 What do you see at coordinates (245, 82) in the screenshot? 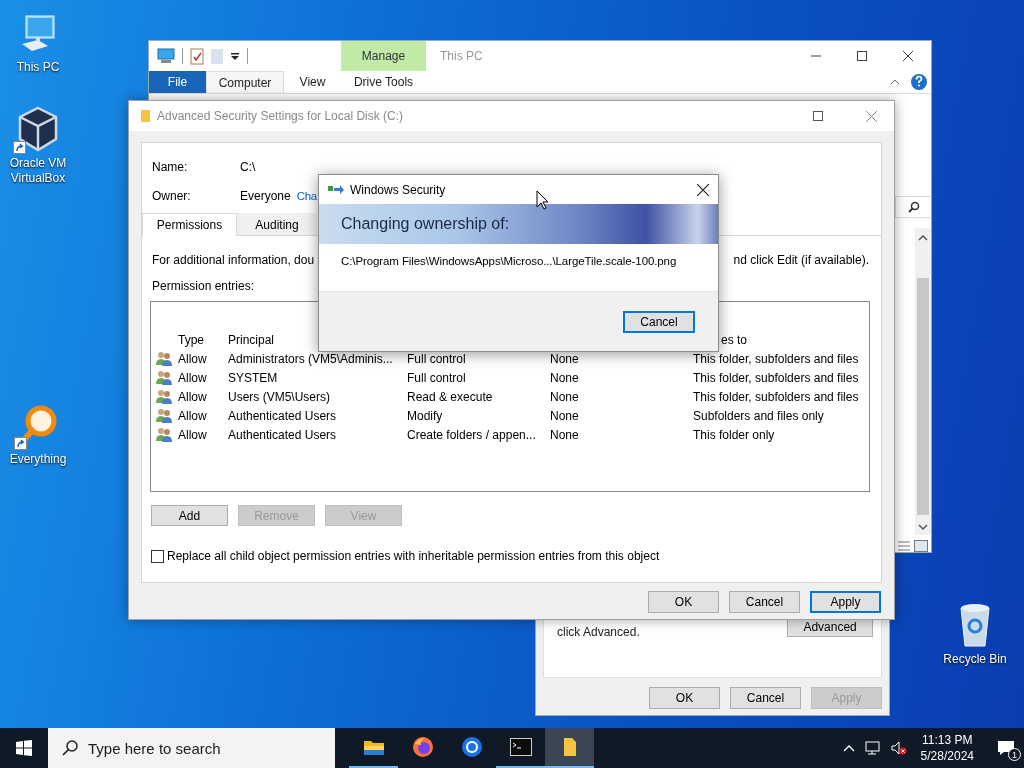
I see `ribbon-tab: Computer` at bounding box center [245, 82].